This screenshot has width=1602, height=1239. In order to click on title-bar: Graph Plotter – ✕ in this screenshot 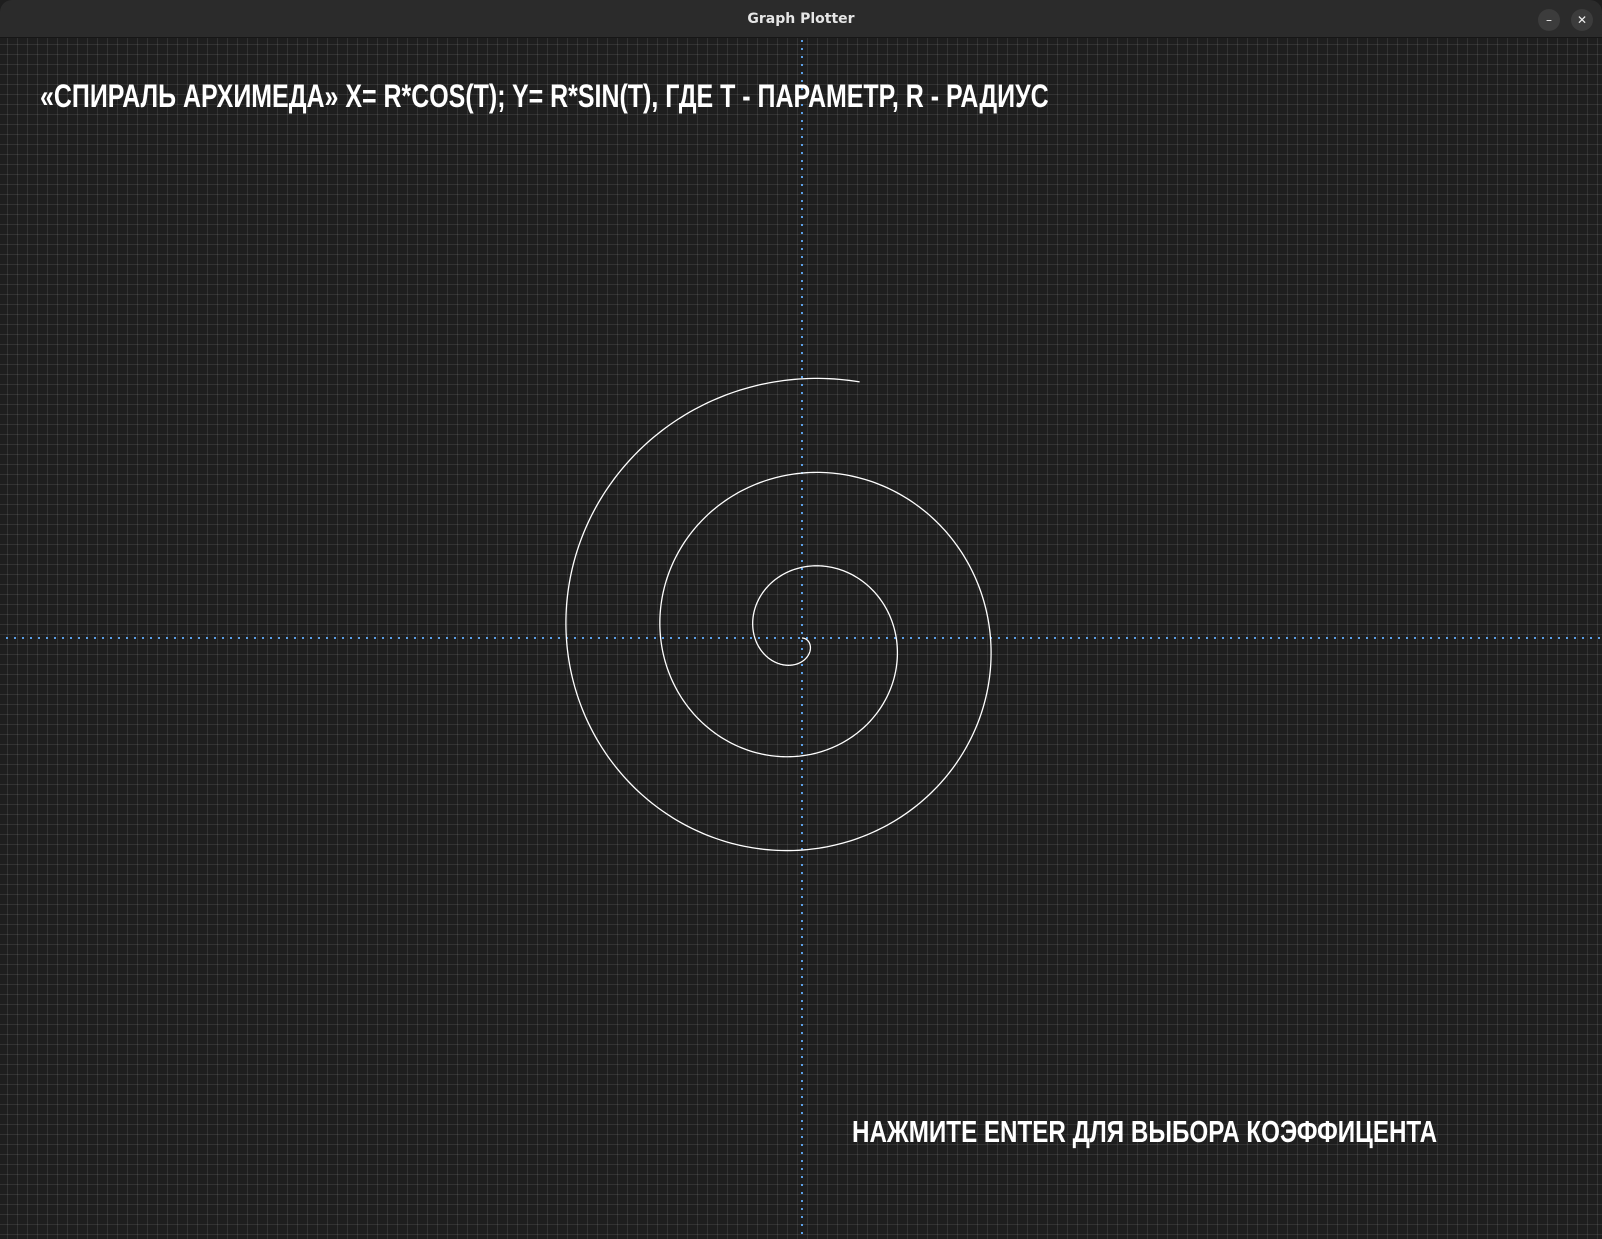, I will do `click(801, 19)`.